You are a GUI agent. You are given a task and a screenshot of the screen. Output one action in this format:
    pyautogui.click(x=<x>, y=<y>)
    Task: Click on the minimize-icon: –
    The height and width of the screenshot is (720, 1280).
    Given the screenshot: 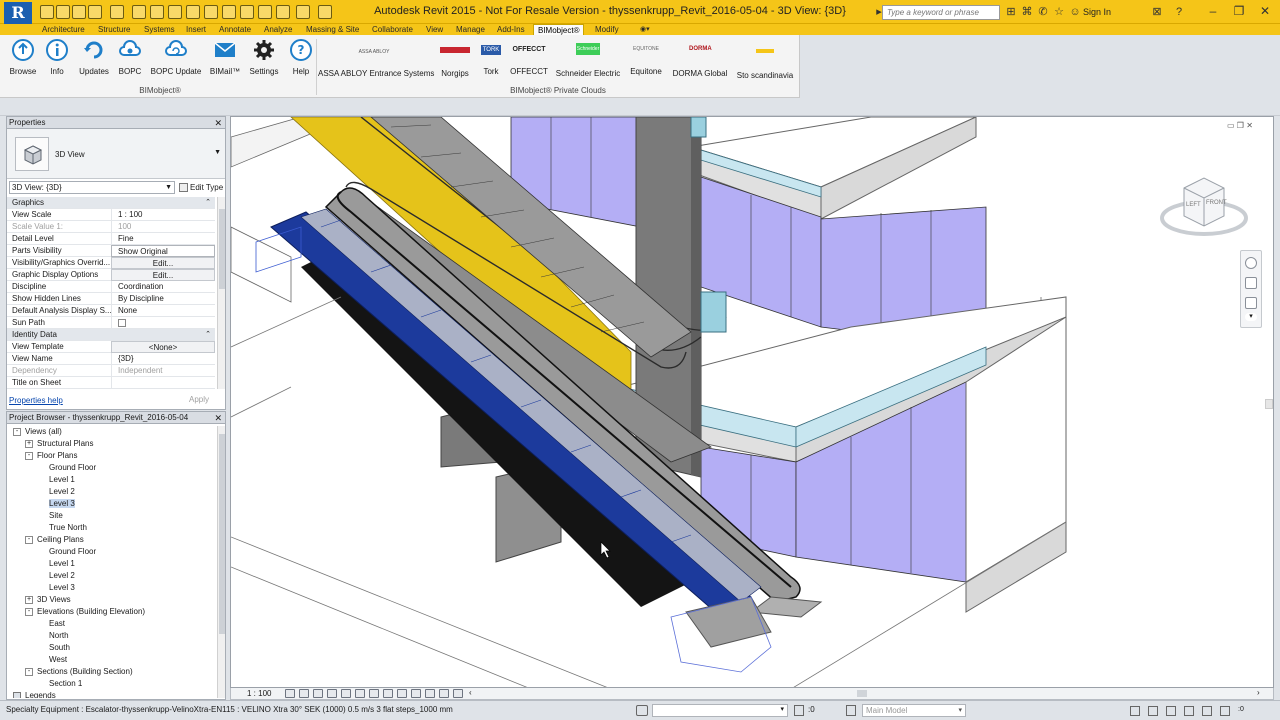 What is the action you would take?
    pyautogui.click(x=1213, y=11)
    